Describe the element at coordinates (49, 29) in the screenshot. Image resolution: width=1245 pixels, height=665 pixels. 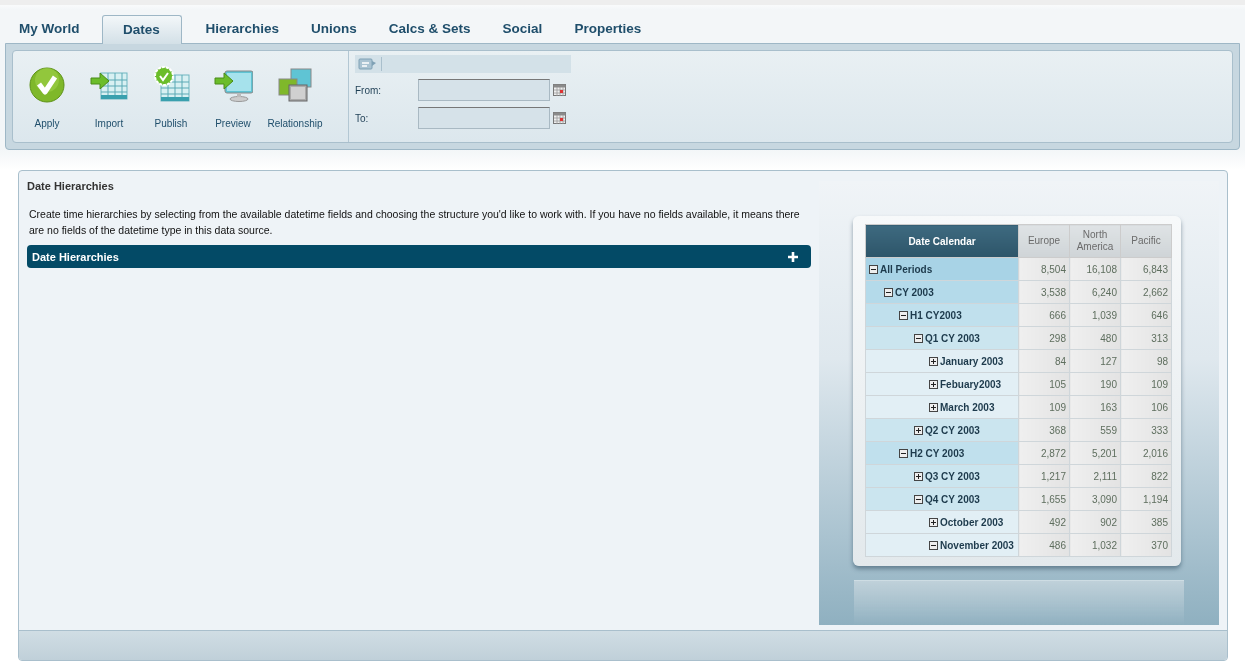
I see `tab: My World` at that location.